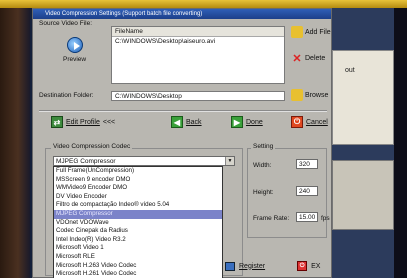 The width and height of the screenshot is (407, 278). Describe the element at coordinates (297, 32) in the screenshot. I see `folder-add-icon` at that location.